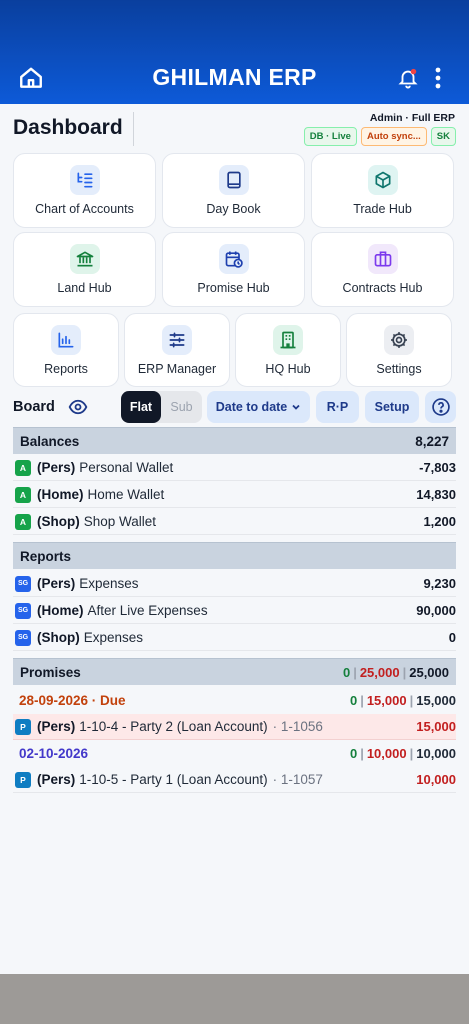  I want to click on promises-header: Promises 0 | 25,000 | 25,000, so click(234, 671).